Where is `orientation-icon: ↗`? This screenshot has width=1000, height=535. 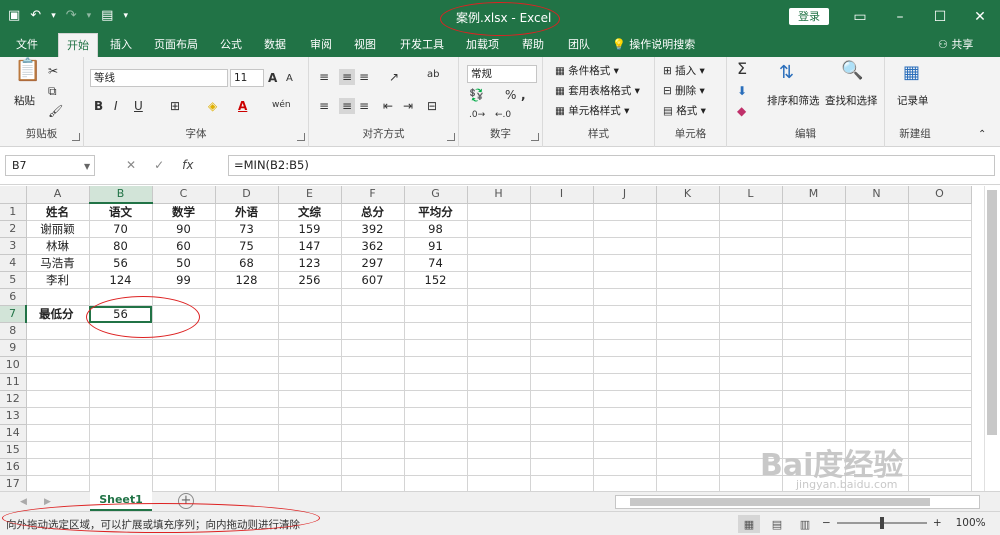 orientation-icon: ↗ is located at coordinates (394, 77).